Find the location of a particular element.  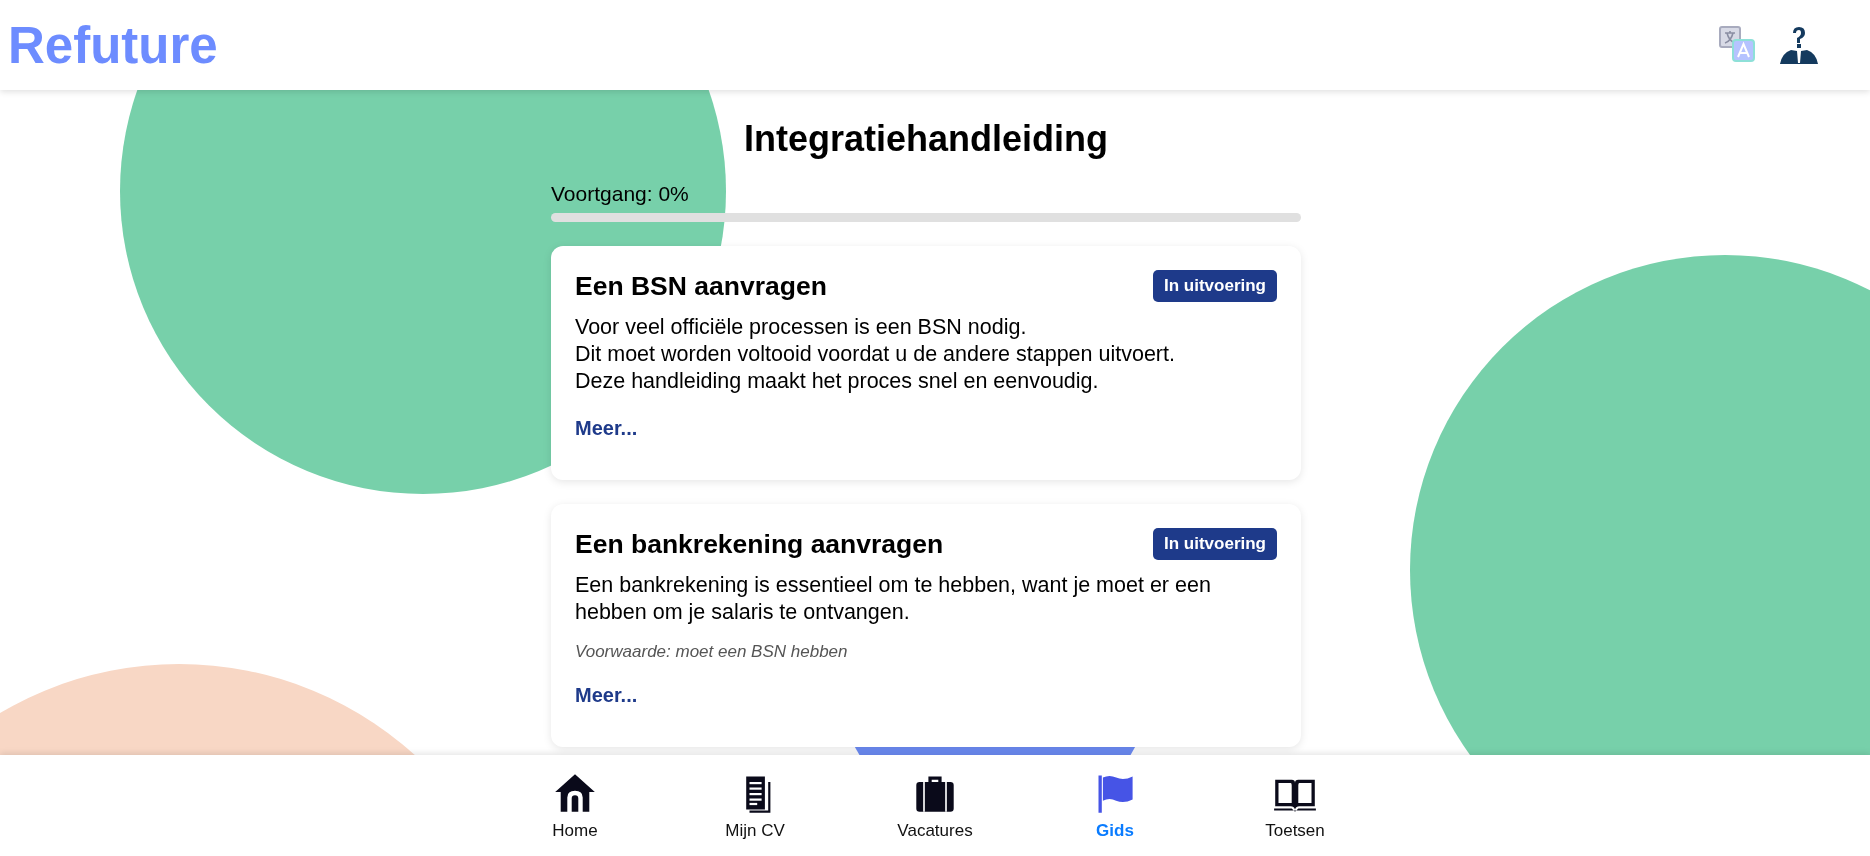

step-title: Een BSN aanvragen is located at coordinates (701, 286).